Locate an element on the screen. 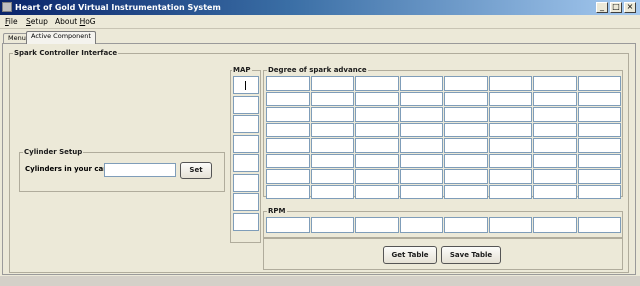 The image size is (640, 286). menu-file: File is located at coordinates (11, 21).